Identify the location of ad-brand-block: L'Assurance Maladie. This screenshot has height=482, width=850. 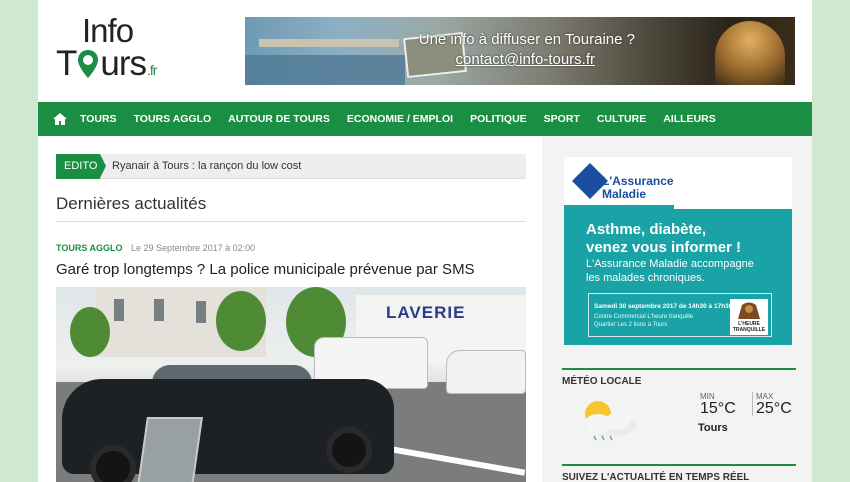
(619, 183).